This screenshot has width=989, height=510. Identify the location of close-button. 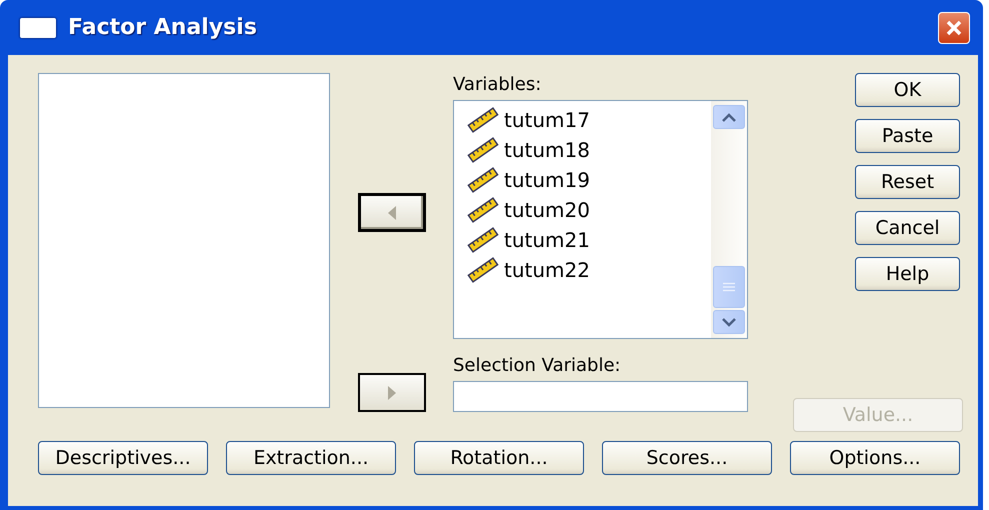
(954, 28).